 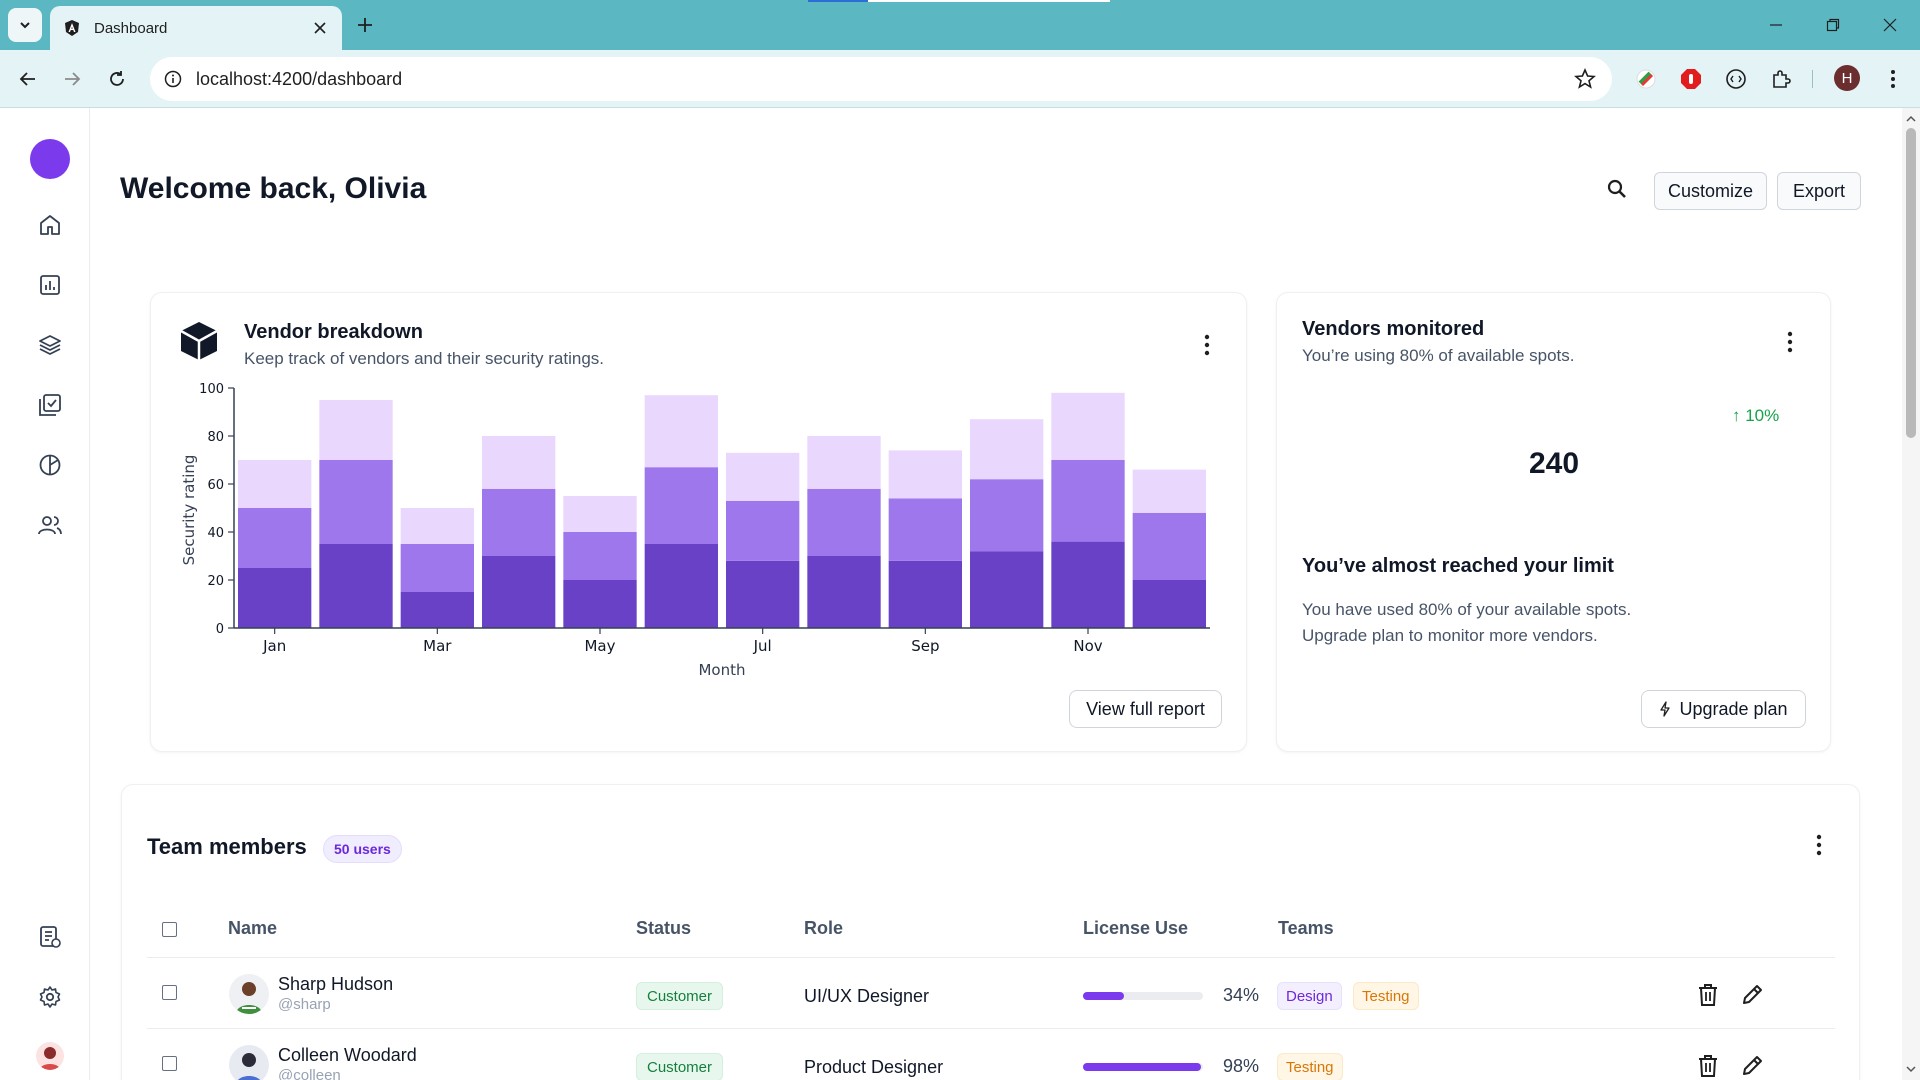 What do you see at coordinates (215, 485) in the screenshot?
I see `chart-y-tick-label: 60` at bounding box center [215, 485].